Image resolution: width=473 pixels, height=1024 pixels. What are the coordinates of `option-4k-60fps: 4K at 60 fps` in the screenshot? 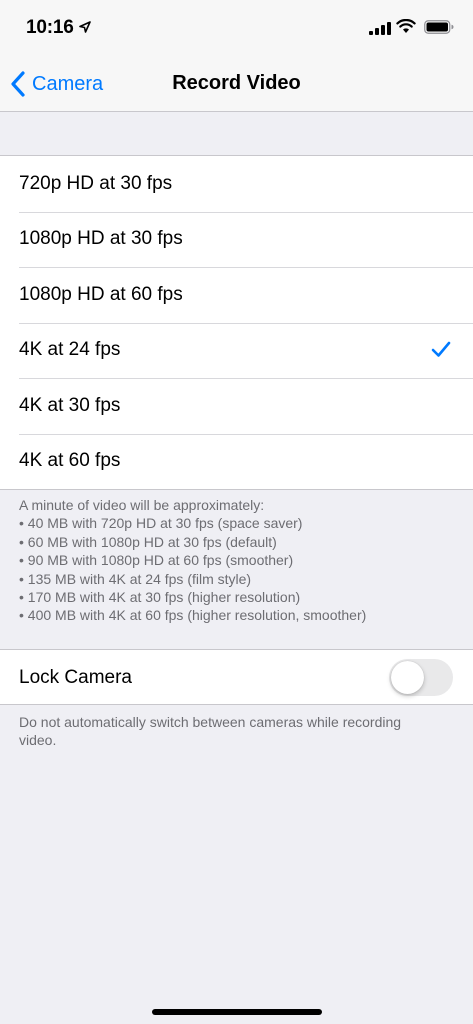 It's located at (236, 461).